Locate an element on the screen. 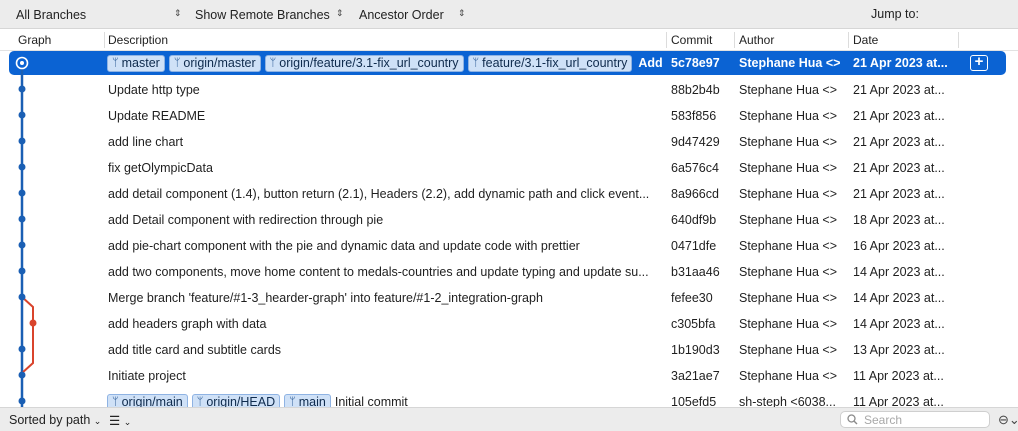  commit-hash: 88b2b4b is located at coordinates (695, 90).